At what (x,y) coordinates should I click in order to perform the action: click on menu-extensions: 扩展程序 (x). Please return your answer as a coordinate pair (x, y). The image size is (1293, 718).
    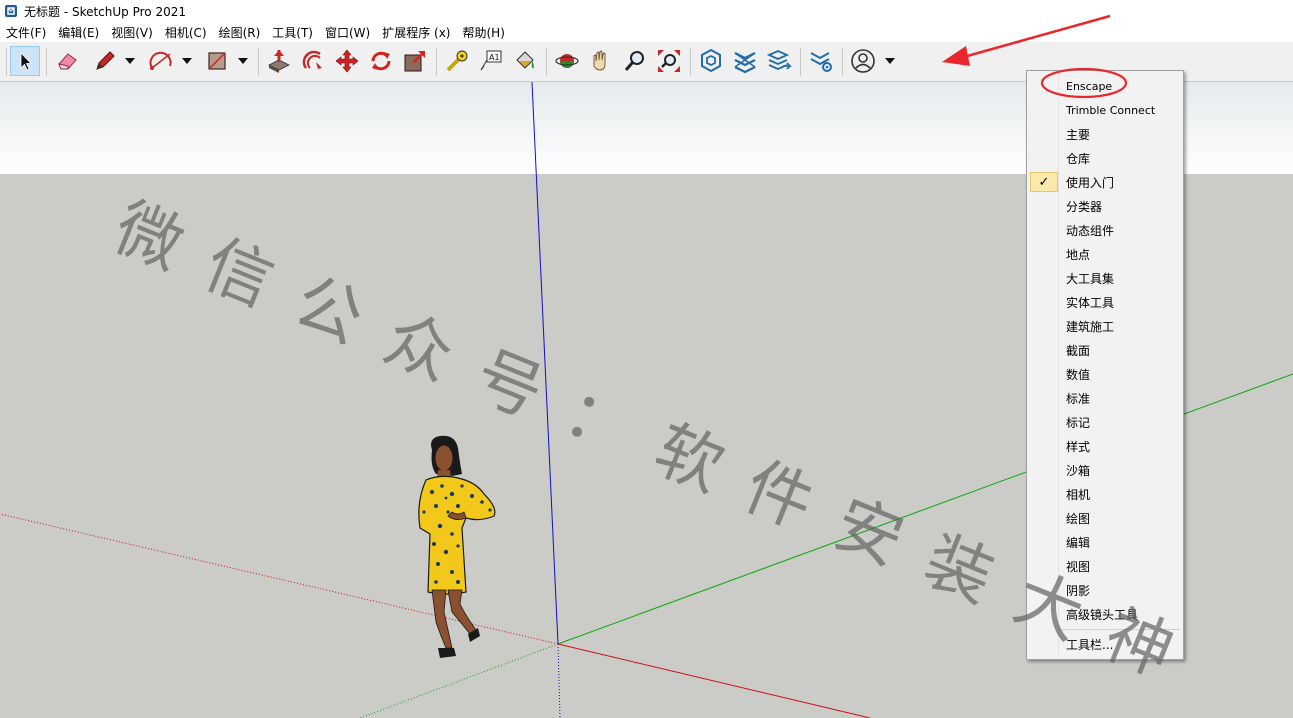
    Looking at the image, I should click on (416, 32).